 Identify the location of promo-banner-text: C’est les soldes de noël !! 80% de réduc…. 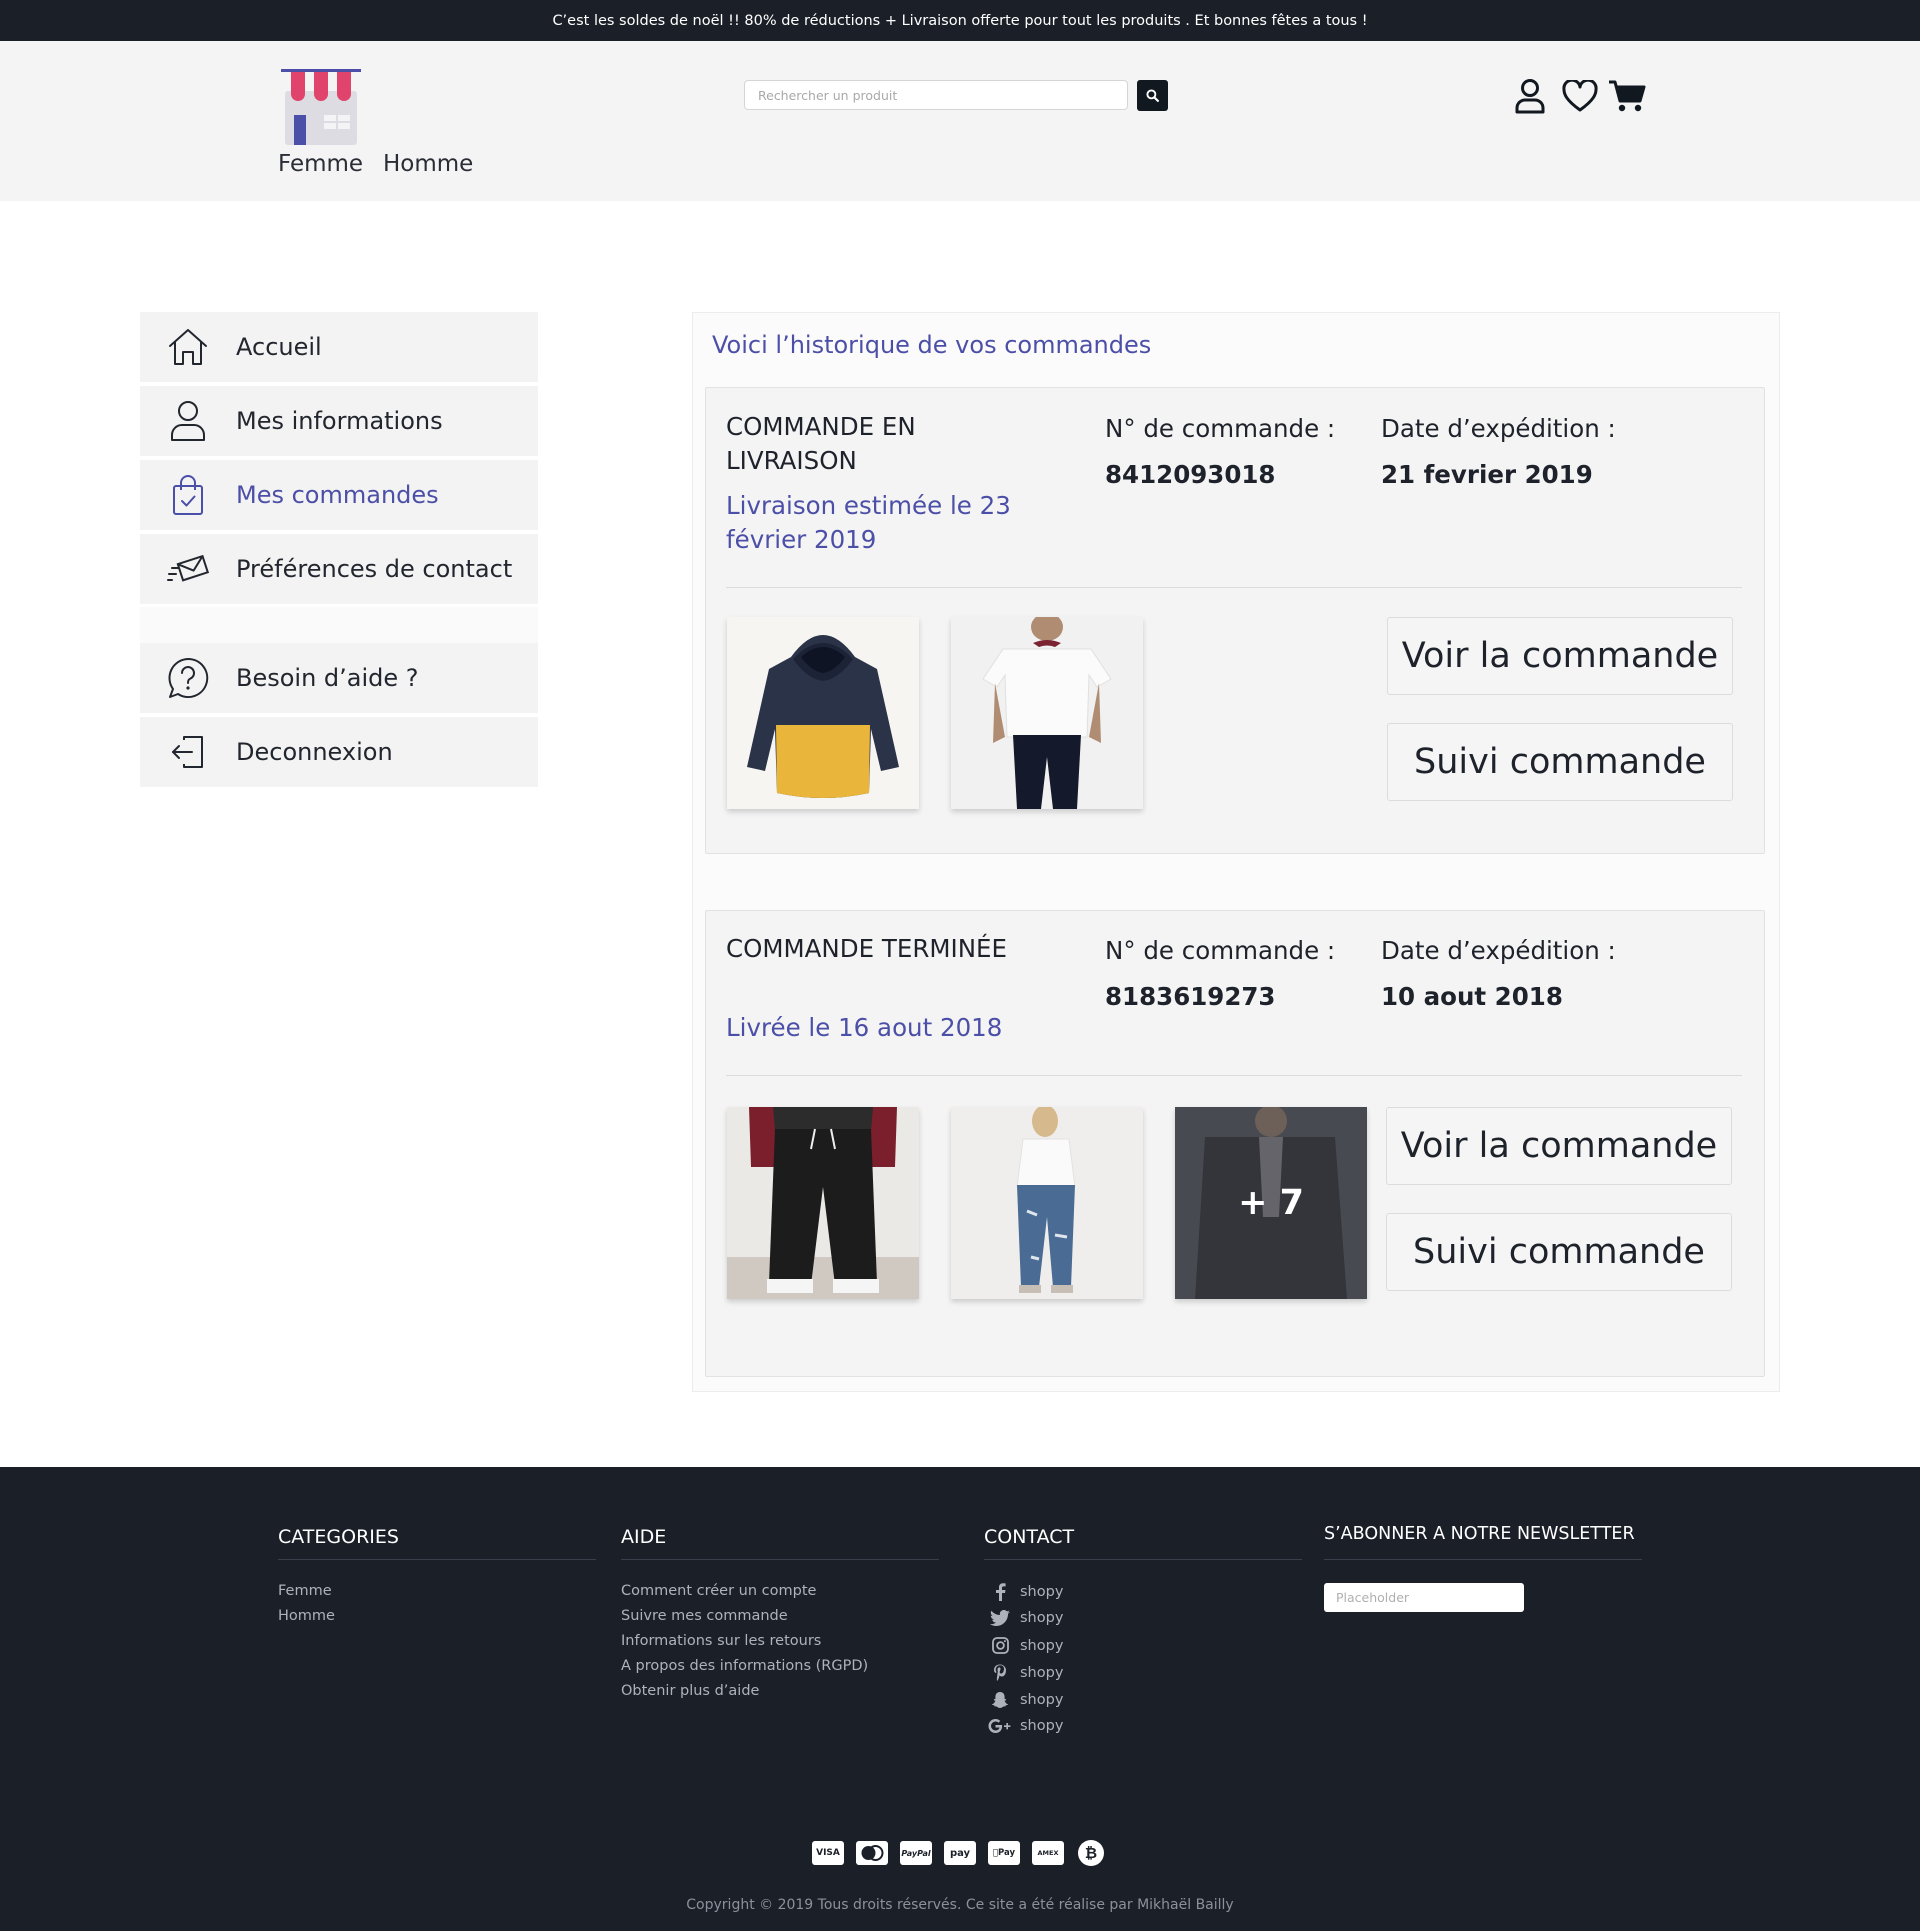
(960, 20).